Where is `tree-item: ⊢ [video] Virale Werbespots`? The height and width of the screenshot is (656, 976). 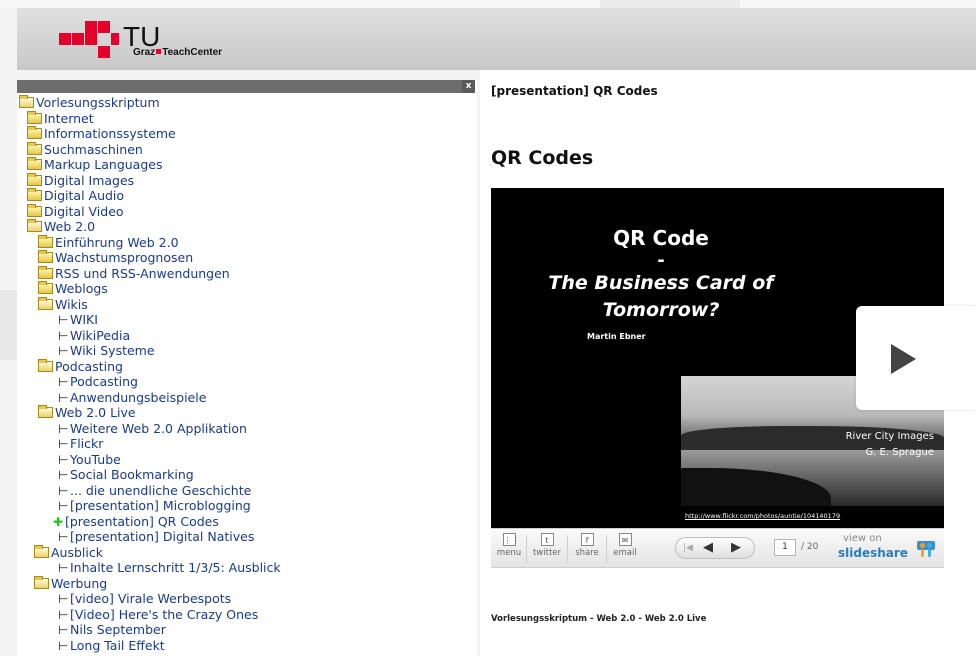
tree-item: ⊢ [video] Virale Werbespots is located at coordinates (144, 598).